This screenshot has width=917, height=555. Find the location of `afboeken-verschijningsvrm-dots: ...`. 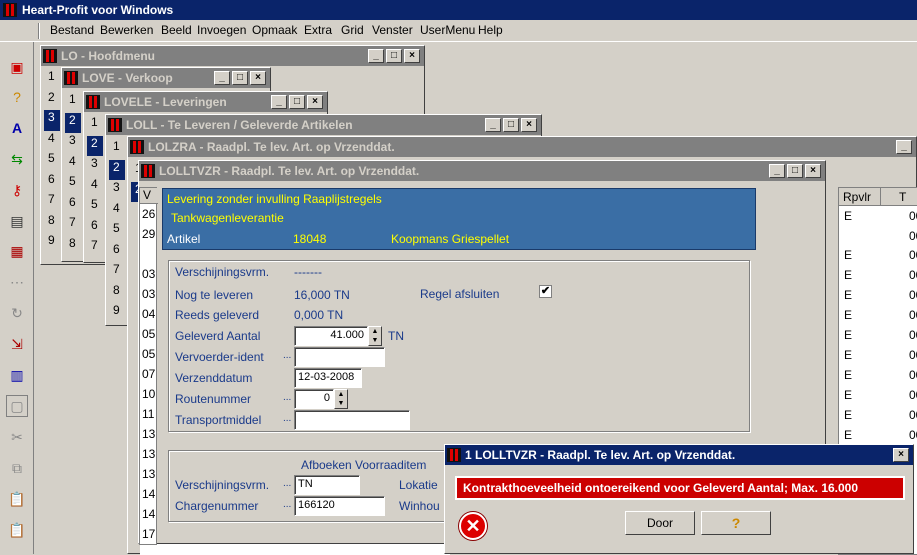

afboeken-verschijningsvrm-dots: ... is located at coordinates (287, 483).